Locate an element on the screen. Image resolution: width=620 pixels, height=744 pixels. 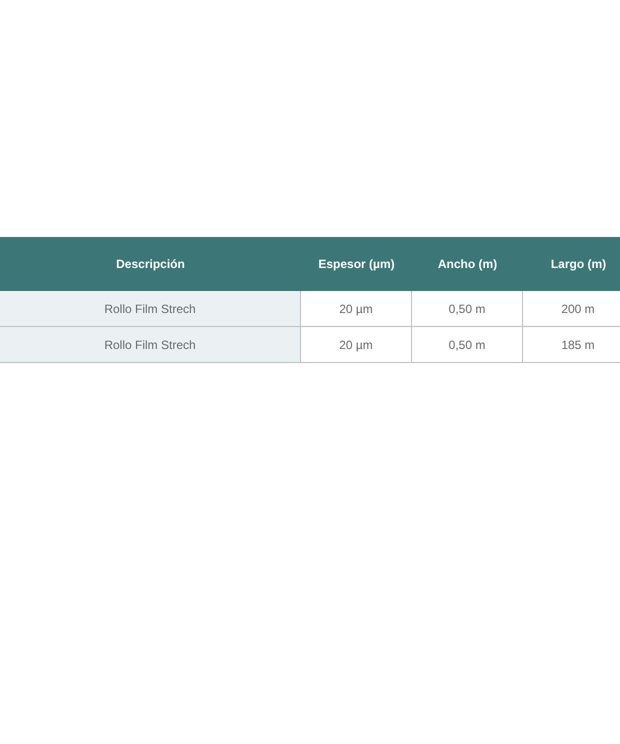
column-header: Ancho (m) is located at coordinates (467, 264).